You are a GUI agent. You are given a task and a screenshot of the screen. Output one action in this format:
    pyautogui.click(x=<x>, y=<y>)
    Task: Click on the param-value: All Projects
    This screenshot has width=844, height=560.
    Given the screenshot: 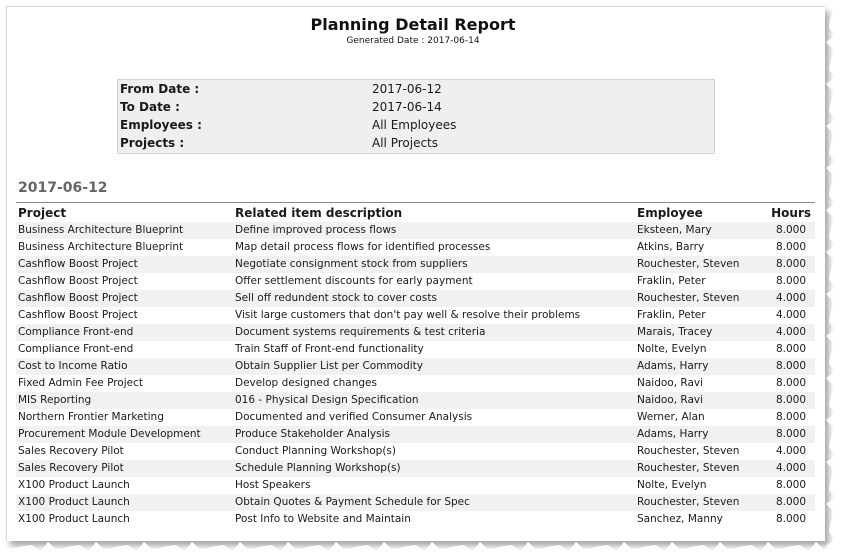 What is the action you would take?
    pyautogui.click(x=405, y=143)
    